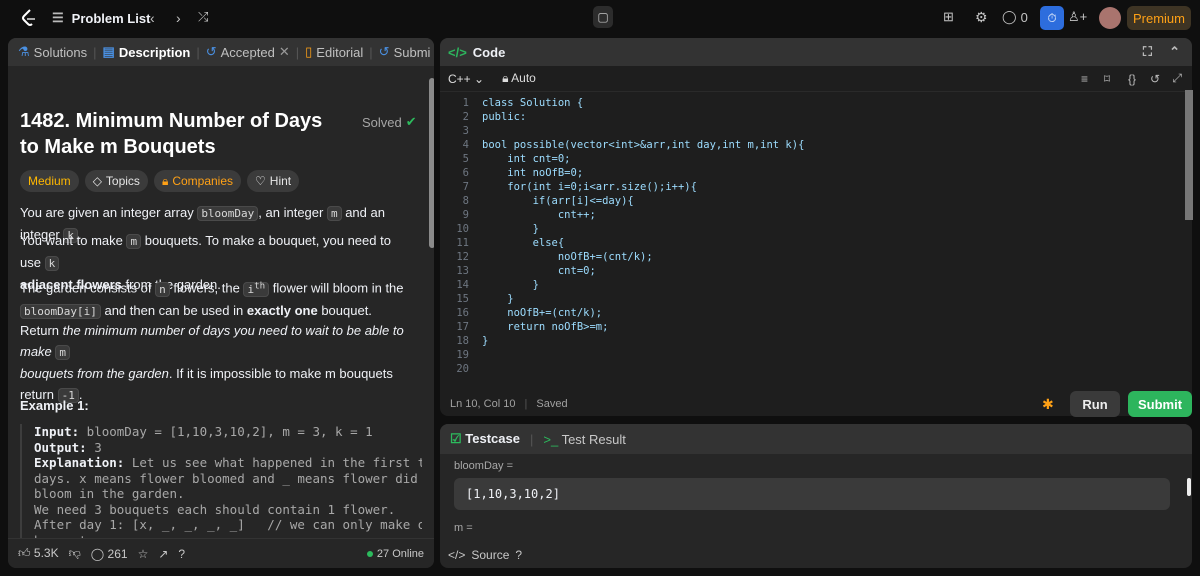 This screenshot has width=1200, height=576. Describe the element at coordinates (273, 181) in the screenshot. I see `hint-chip: ♡ Hint` at that location.